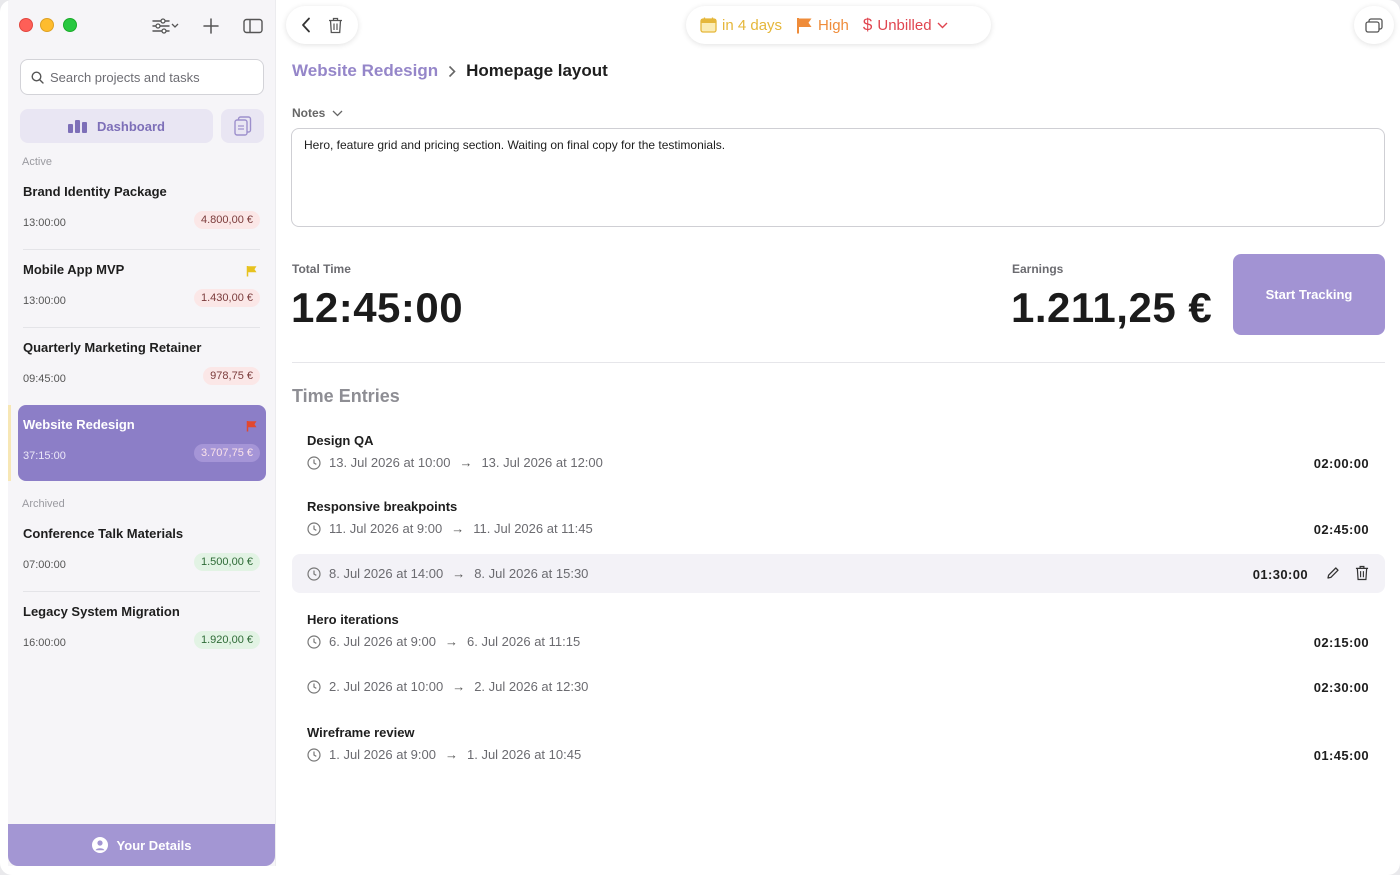  Describe the element at coordinates (382, 754) in the screenshot. I see `entry-start: 1. Jul 2026 at 9:00` at that location.